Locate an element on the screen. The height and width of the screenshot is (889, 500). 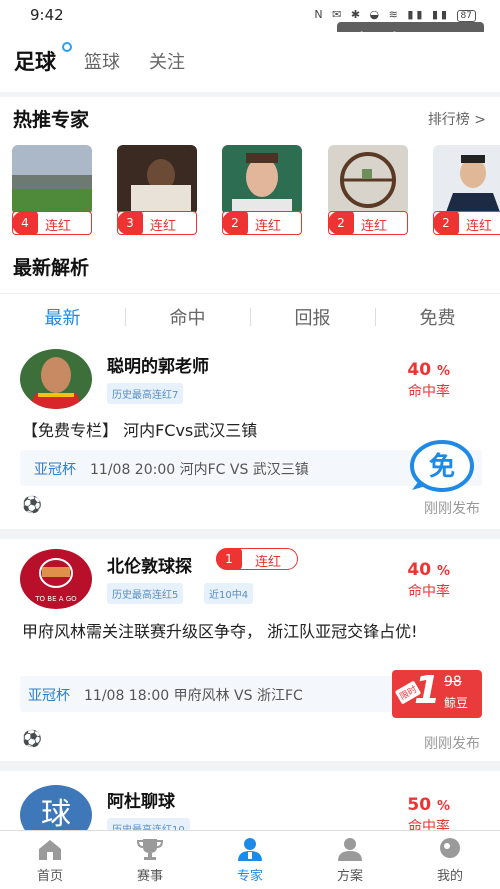
avatar is located at coordinates (56, 379).